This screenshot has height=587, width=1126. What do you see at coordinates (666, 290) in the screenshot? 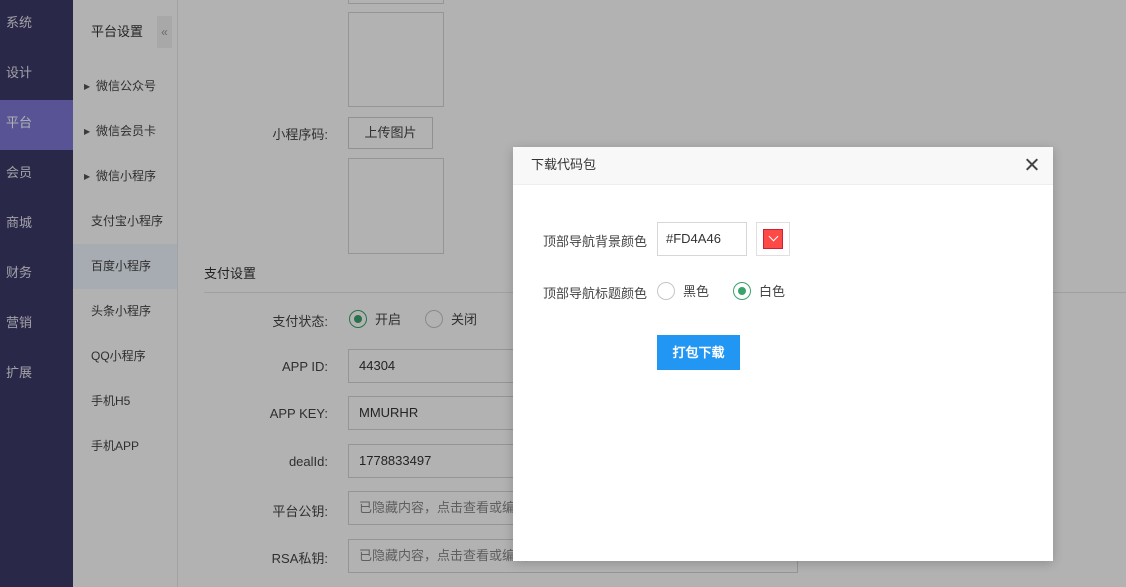
I see `title-color-black-radio` at bounding box center [666, 290].